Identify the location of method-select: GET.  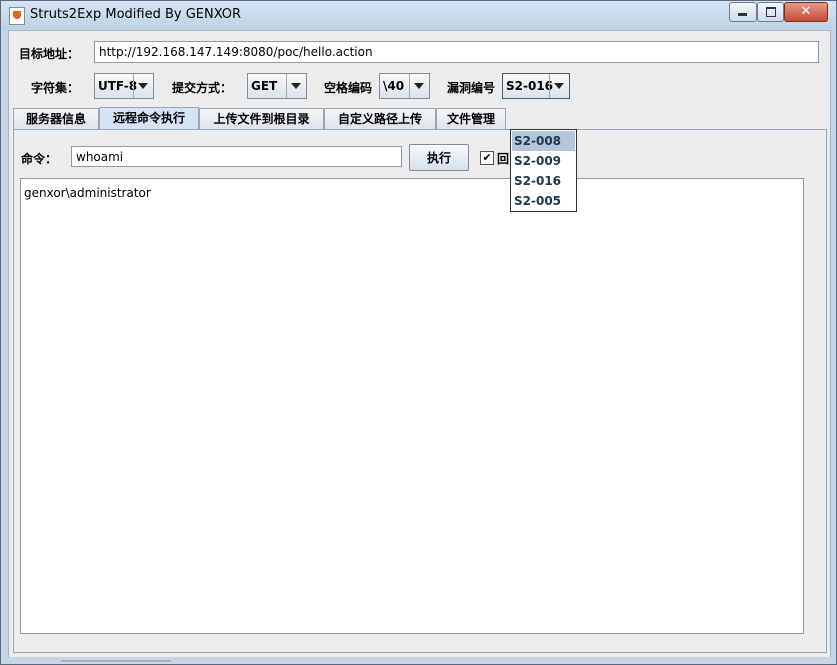
(277, 86).